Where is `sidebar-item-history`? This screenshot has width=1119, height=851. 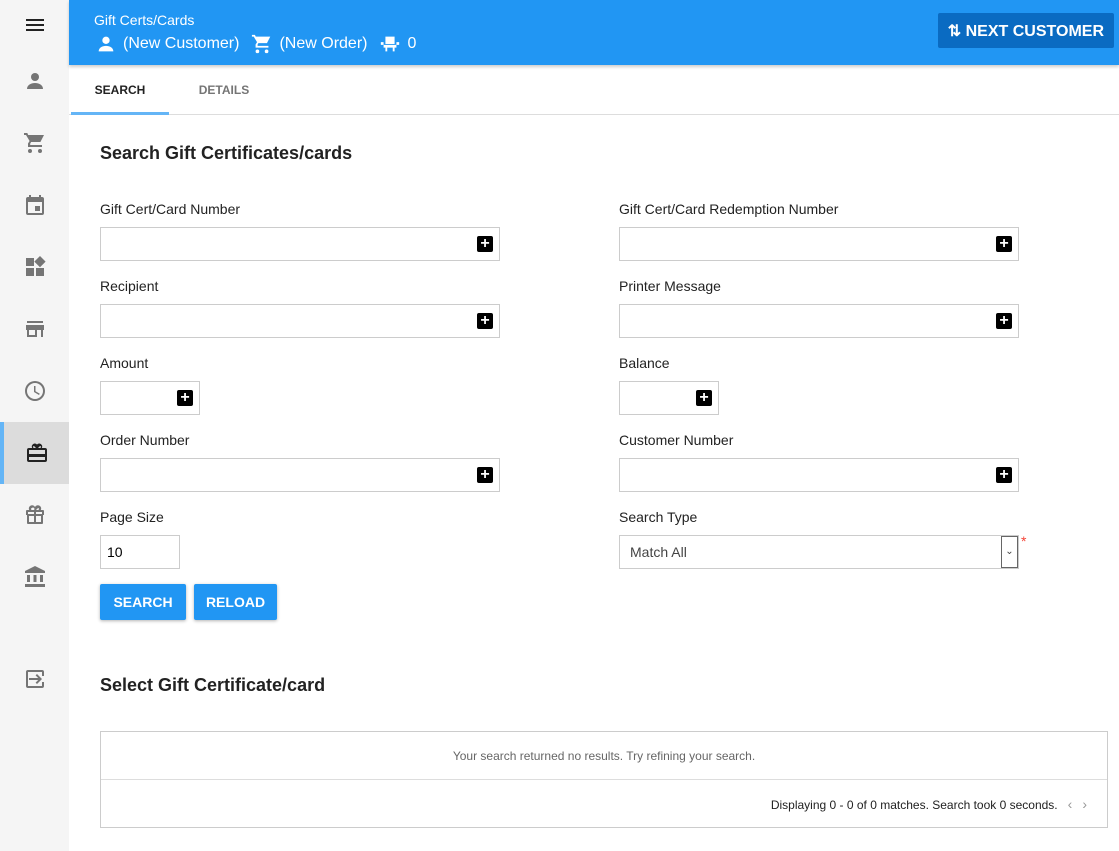
sidebar-item-history is located at coordinates (34, 391).